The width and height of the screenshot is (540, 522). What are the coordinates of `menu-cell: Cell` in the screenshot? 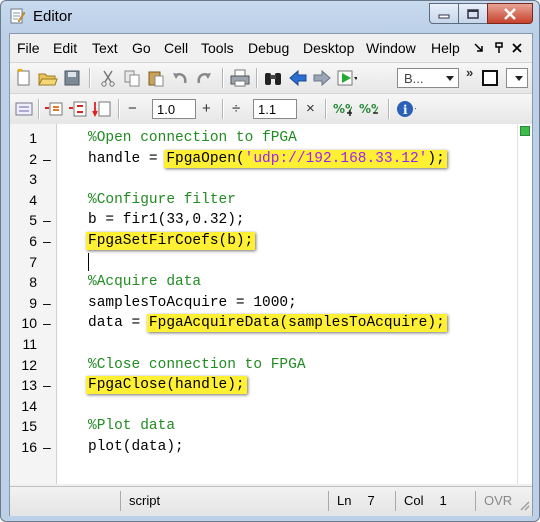 It's located at (176, 48).